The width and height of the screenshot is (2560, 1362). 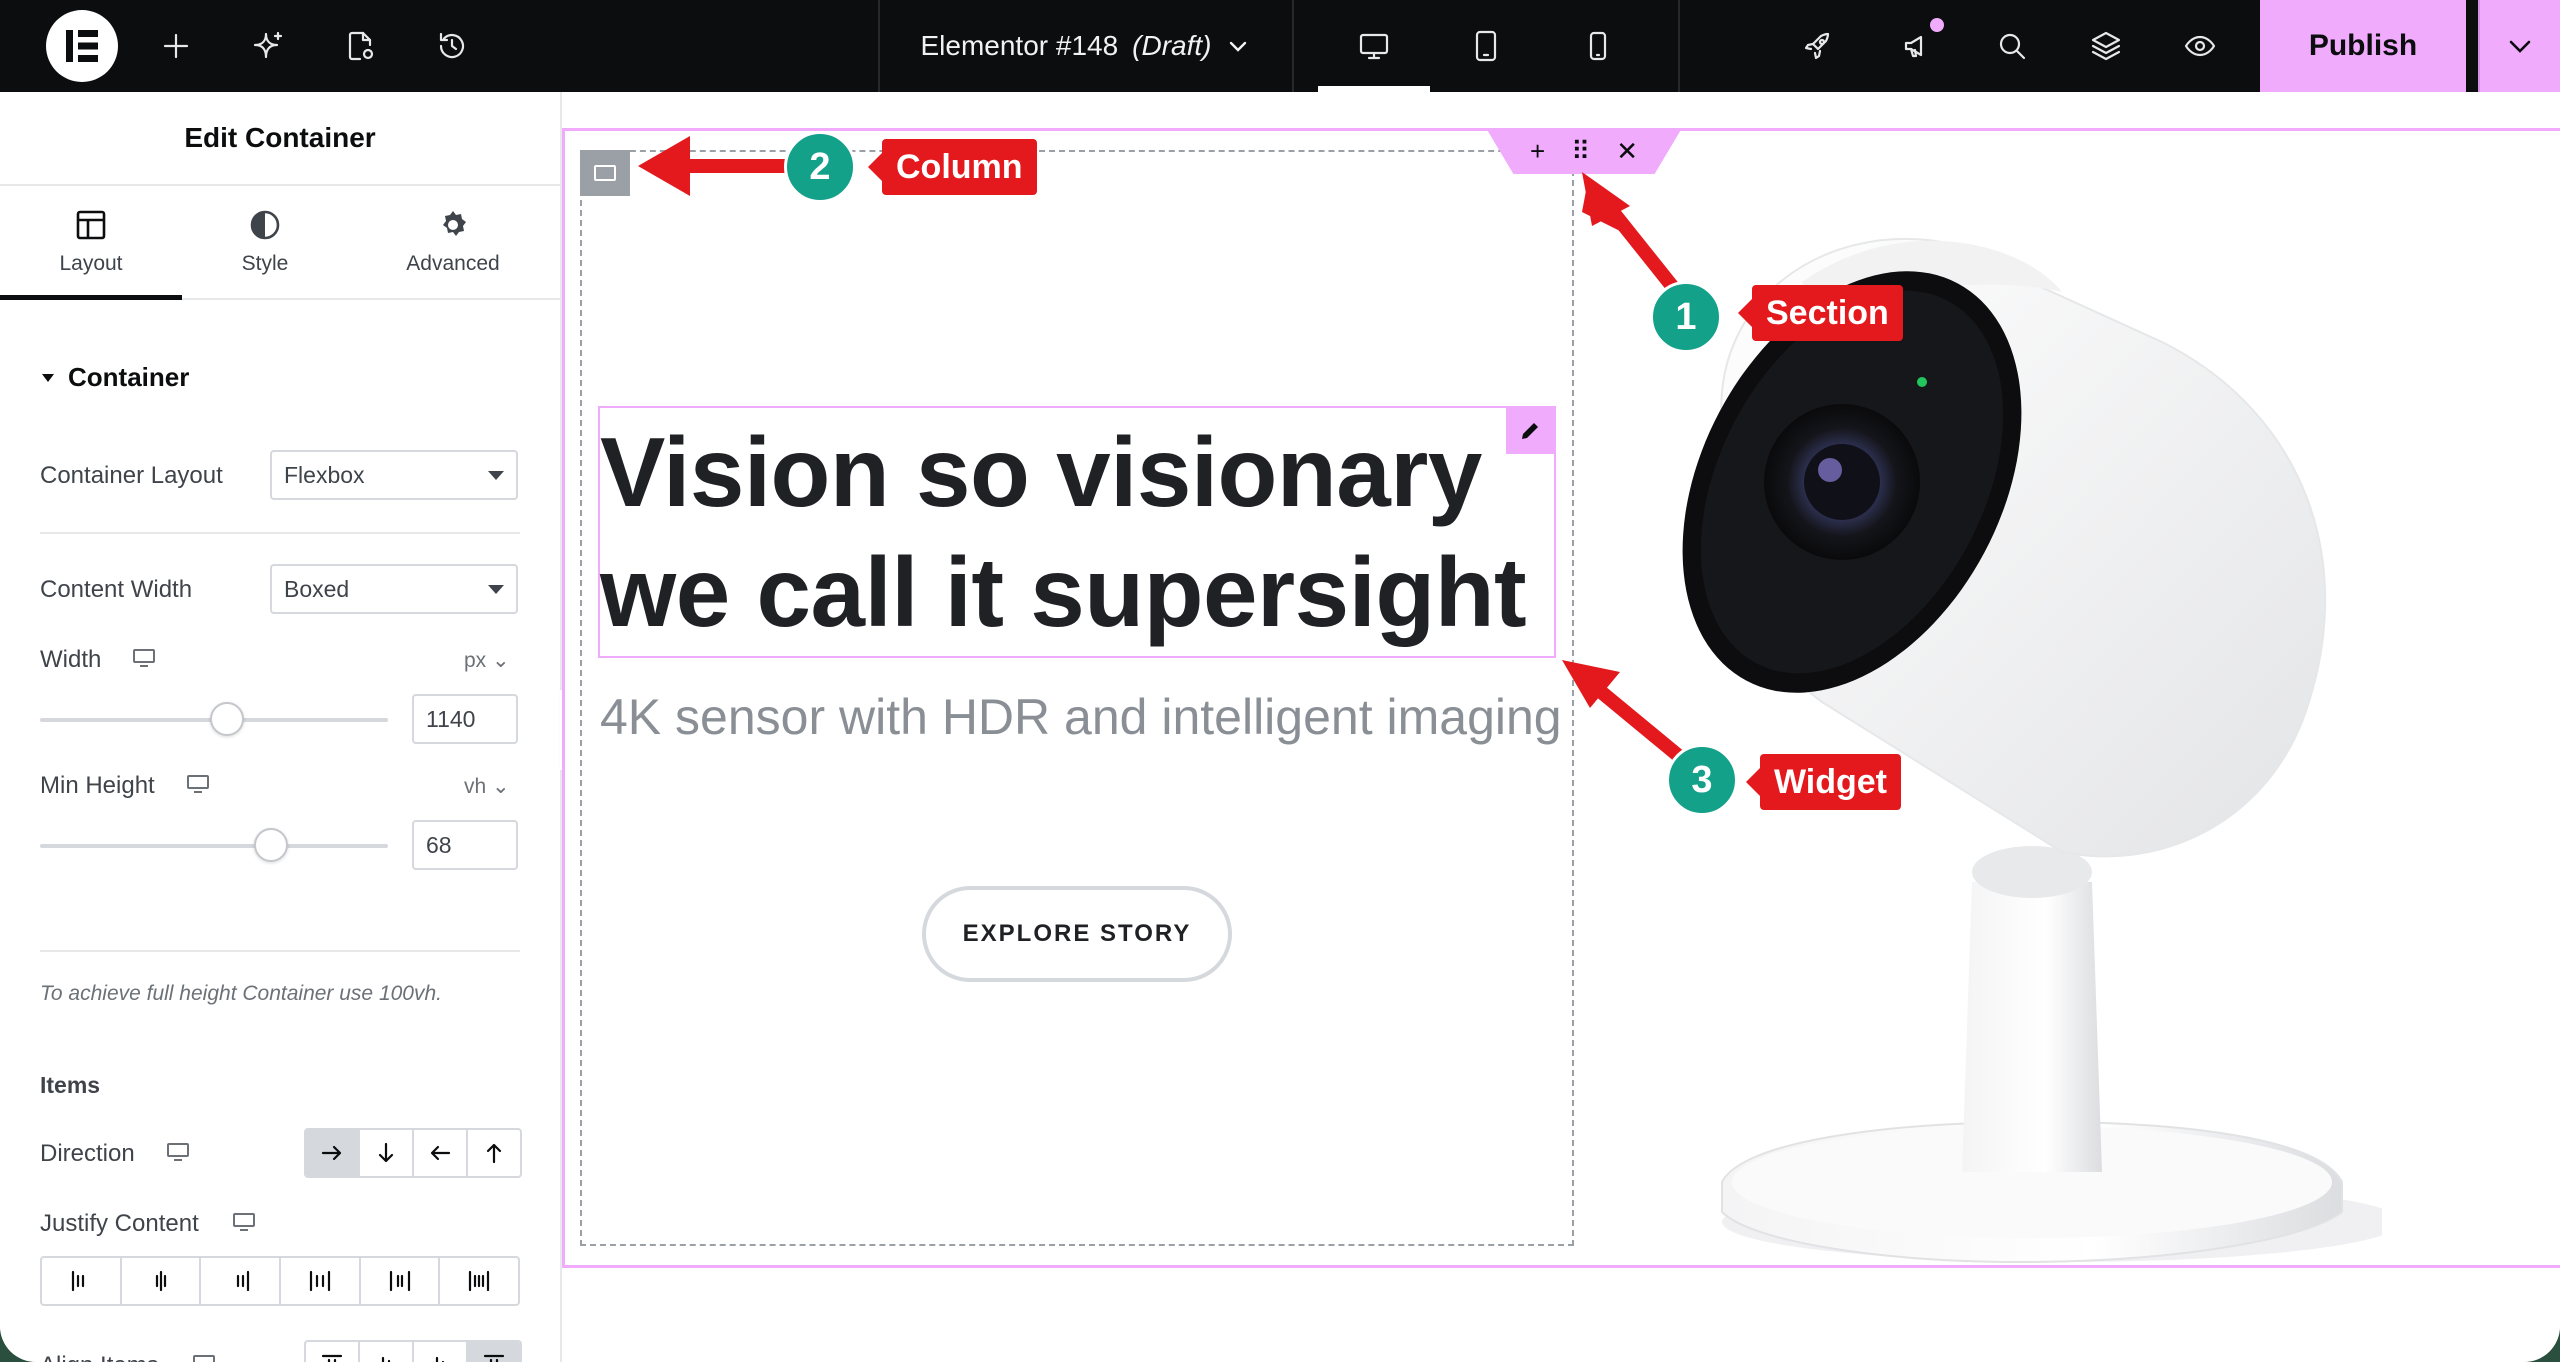 I want to click on annotation-label-widget: Widget, so click(x=1823, y=782).